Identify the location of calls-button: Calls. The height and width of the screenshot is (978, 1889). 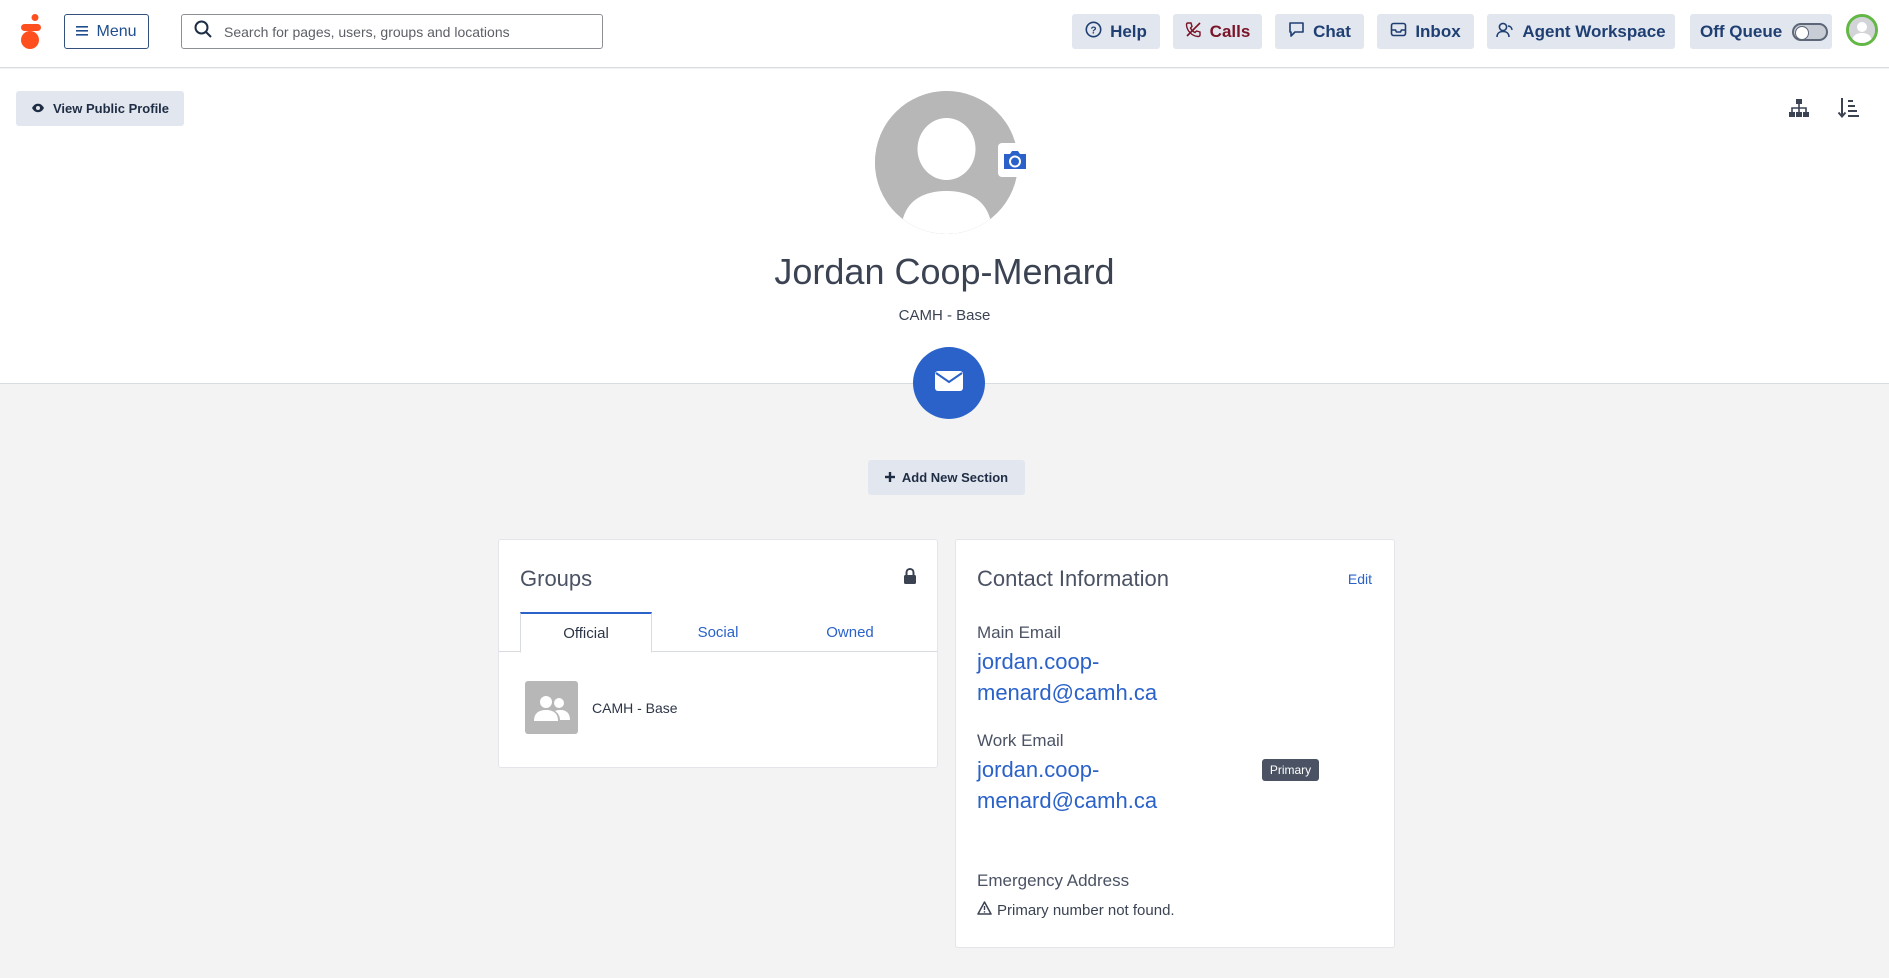
(1217, 31).